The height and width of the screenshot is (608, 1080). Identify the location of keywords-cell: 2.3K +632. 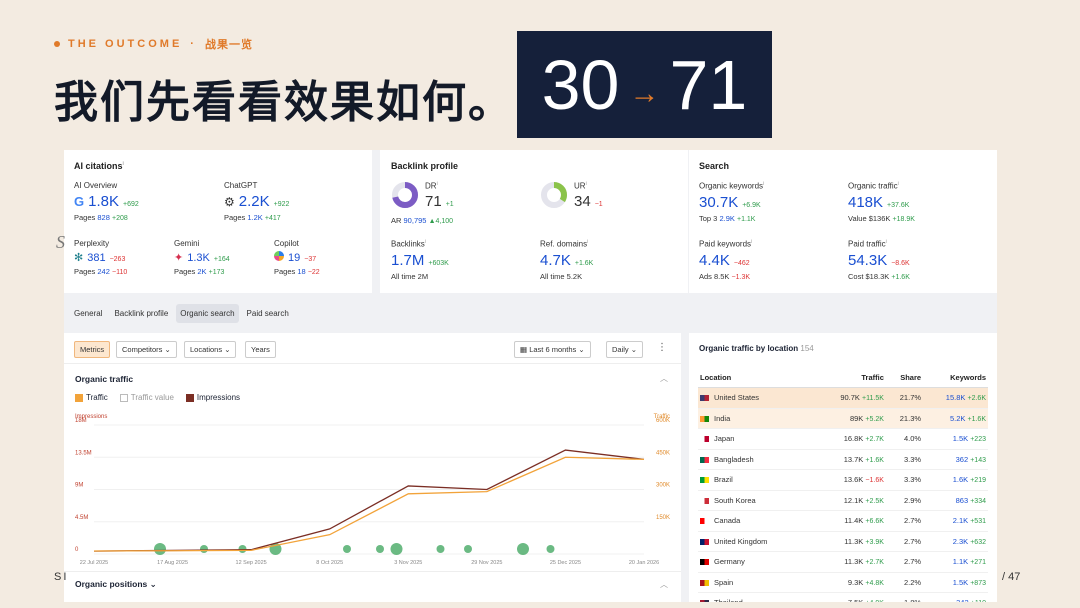
(955, 541).